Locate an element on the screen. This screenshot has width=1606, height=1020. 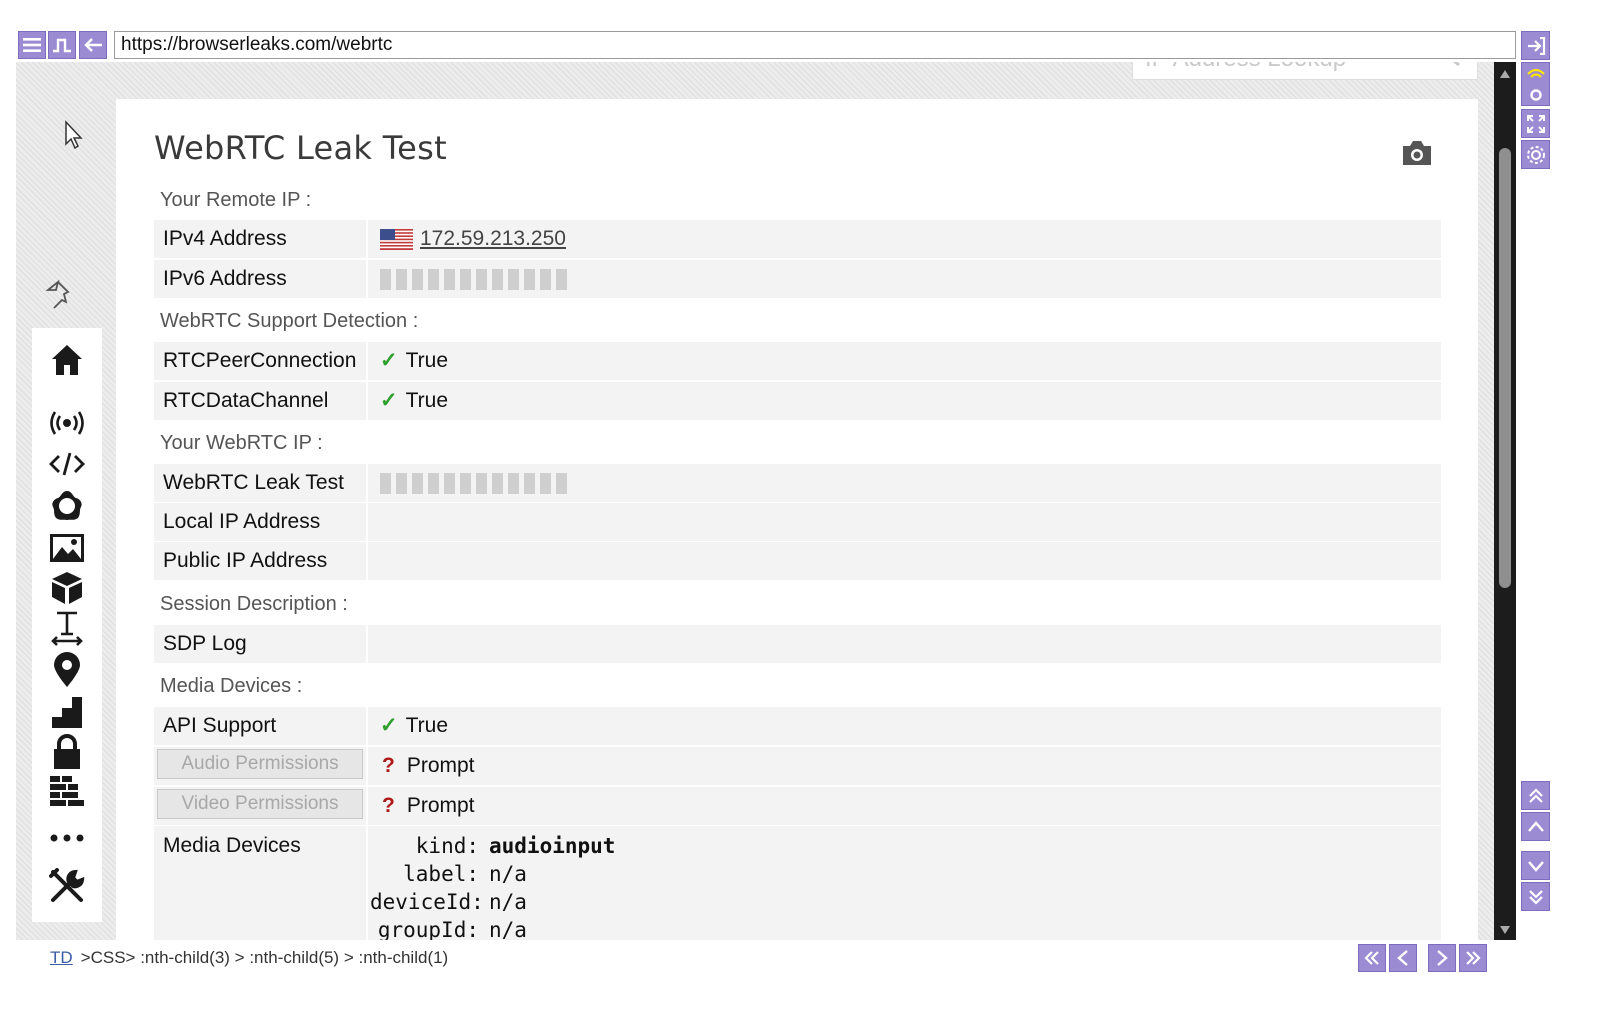
row-ipv6: IPv6 Address is located at coordinates (797, 279).